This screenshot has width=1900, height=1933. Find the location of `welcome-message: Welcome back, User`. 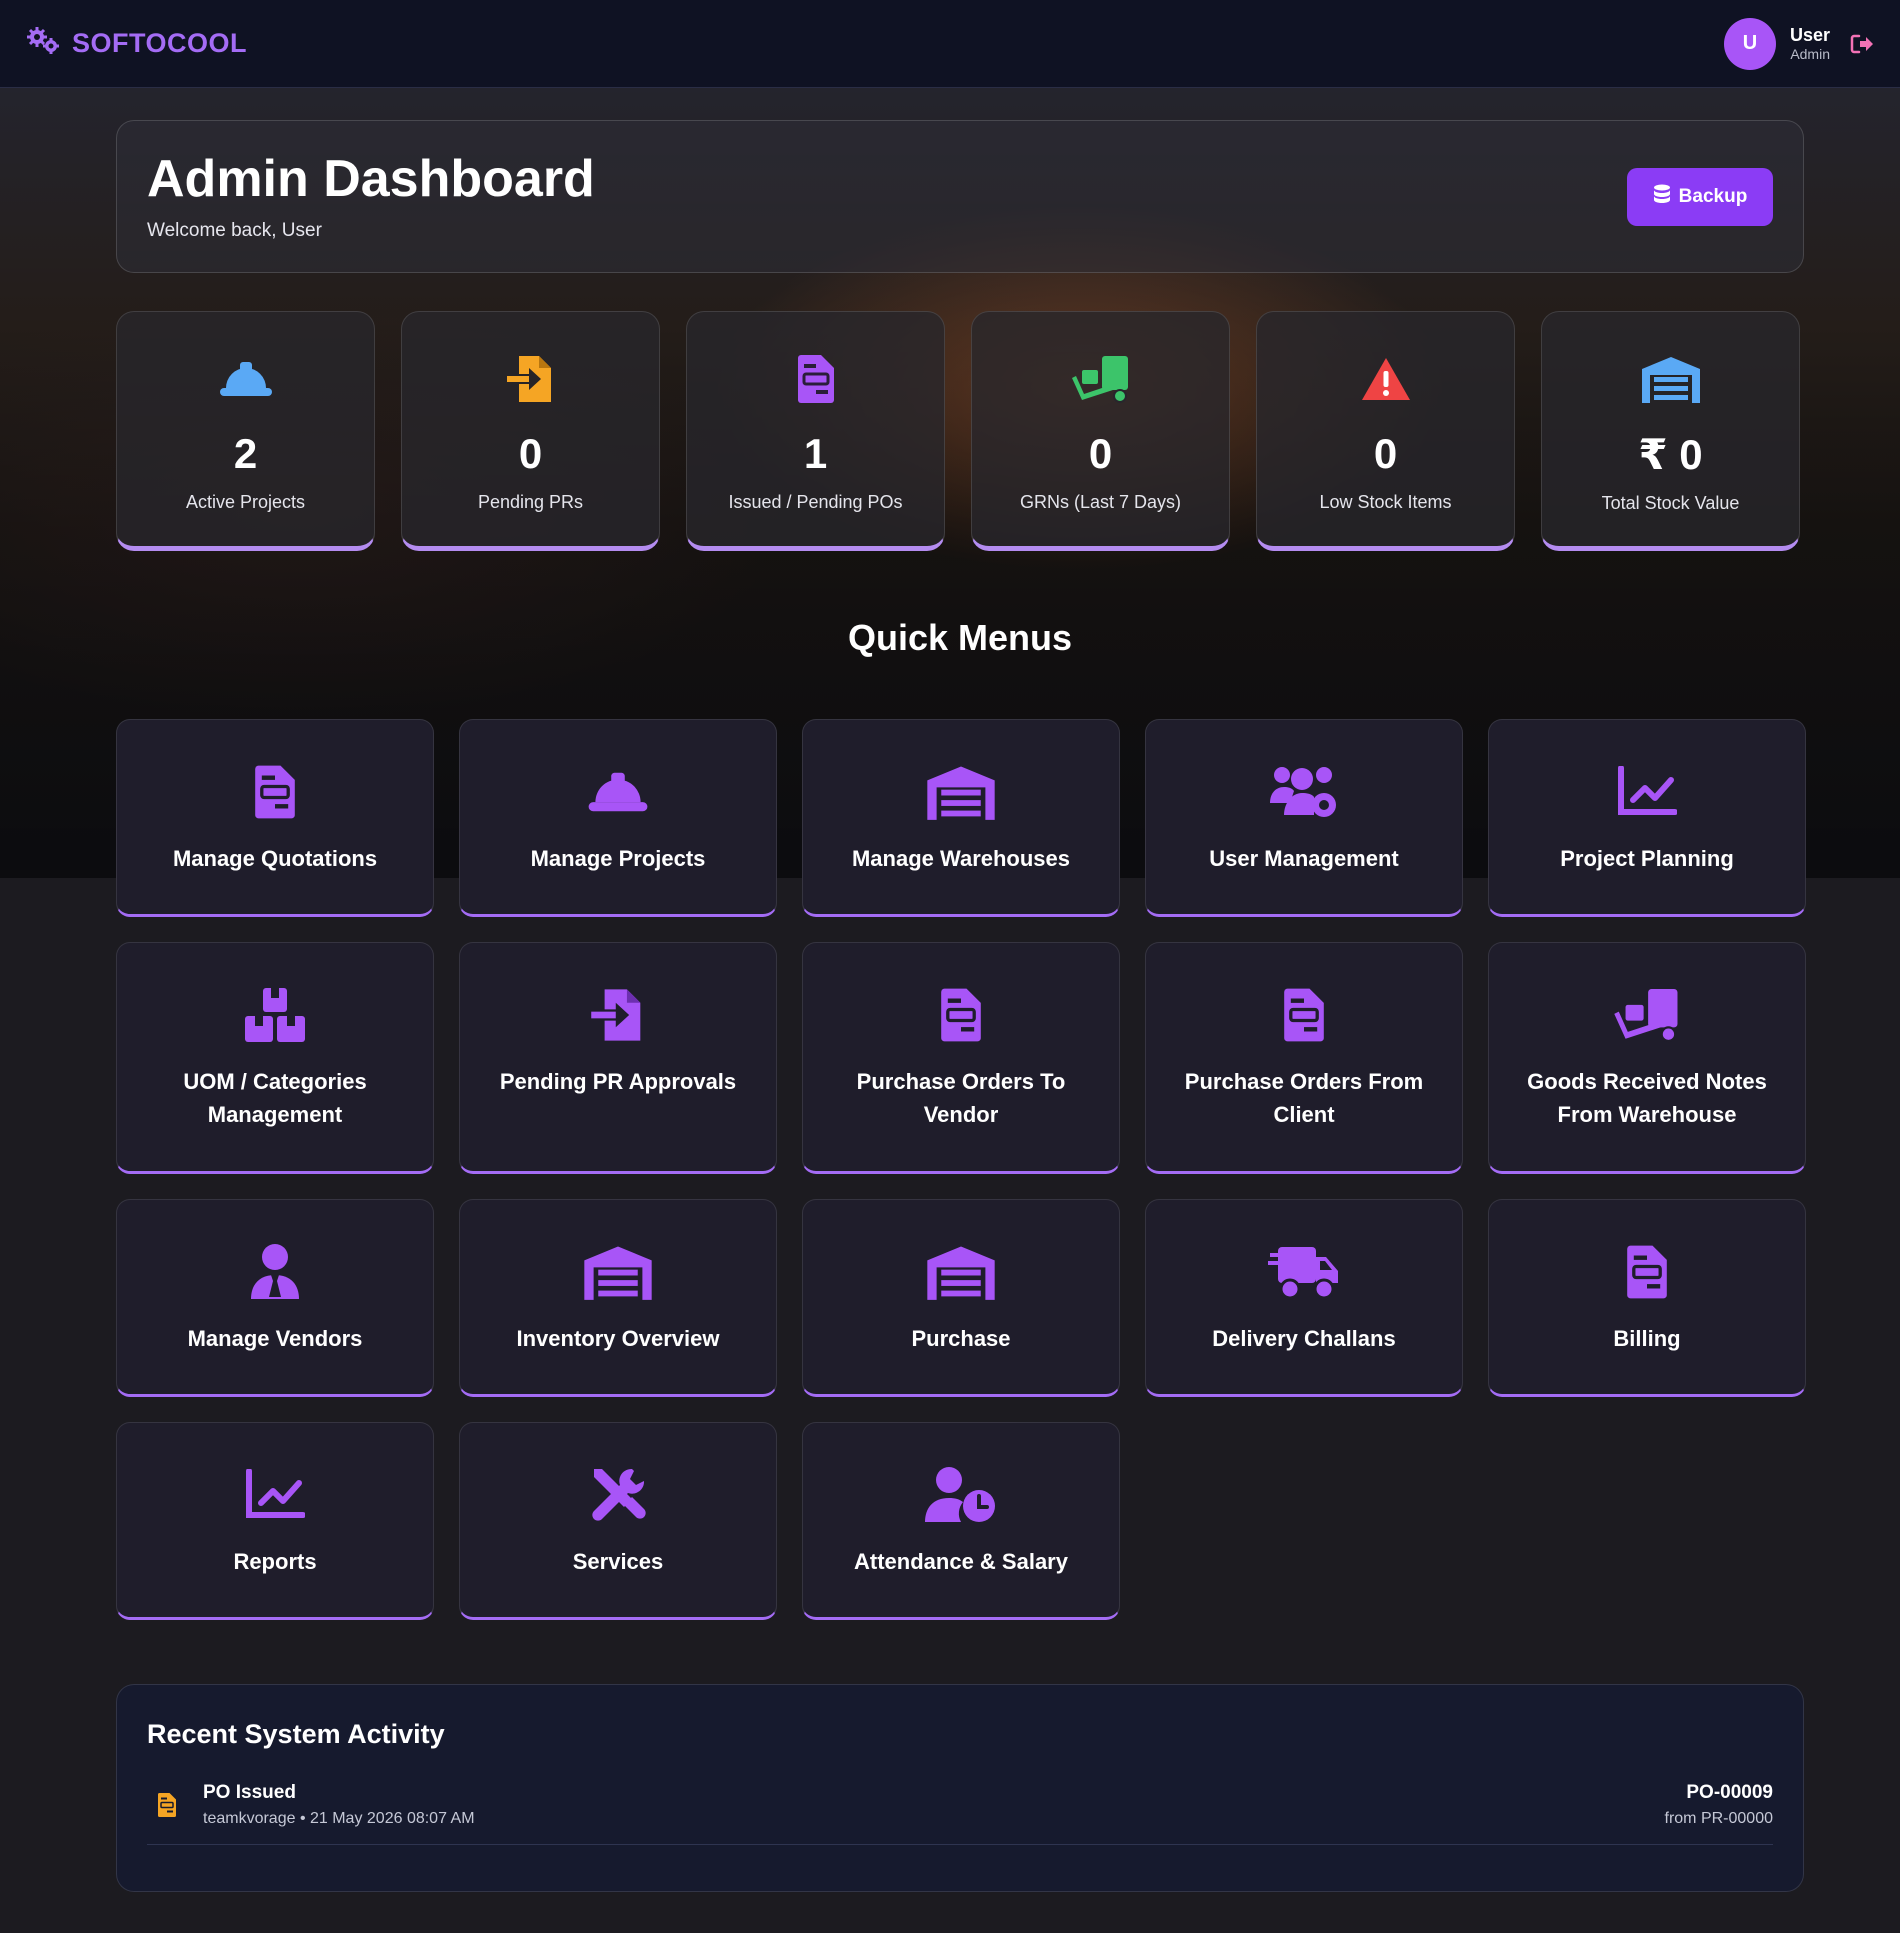

welcome-message: Welcome back, User is located at coordinates (234, 231).